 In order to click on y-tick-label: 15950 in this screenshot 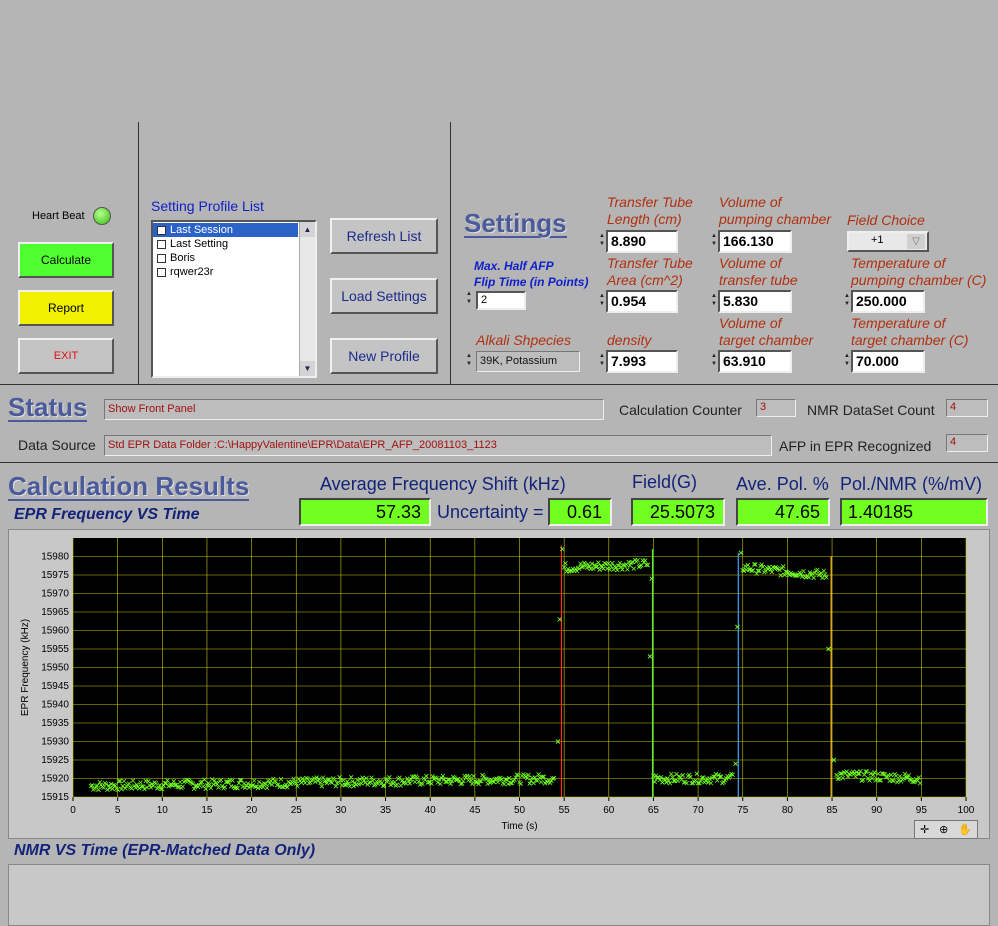, I will do `click(55, 668)`.